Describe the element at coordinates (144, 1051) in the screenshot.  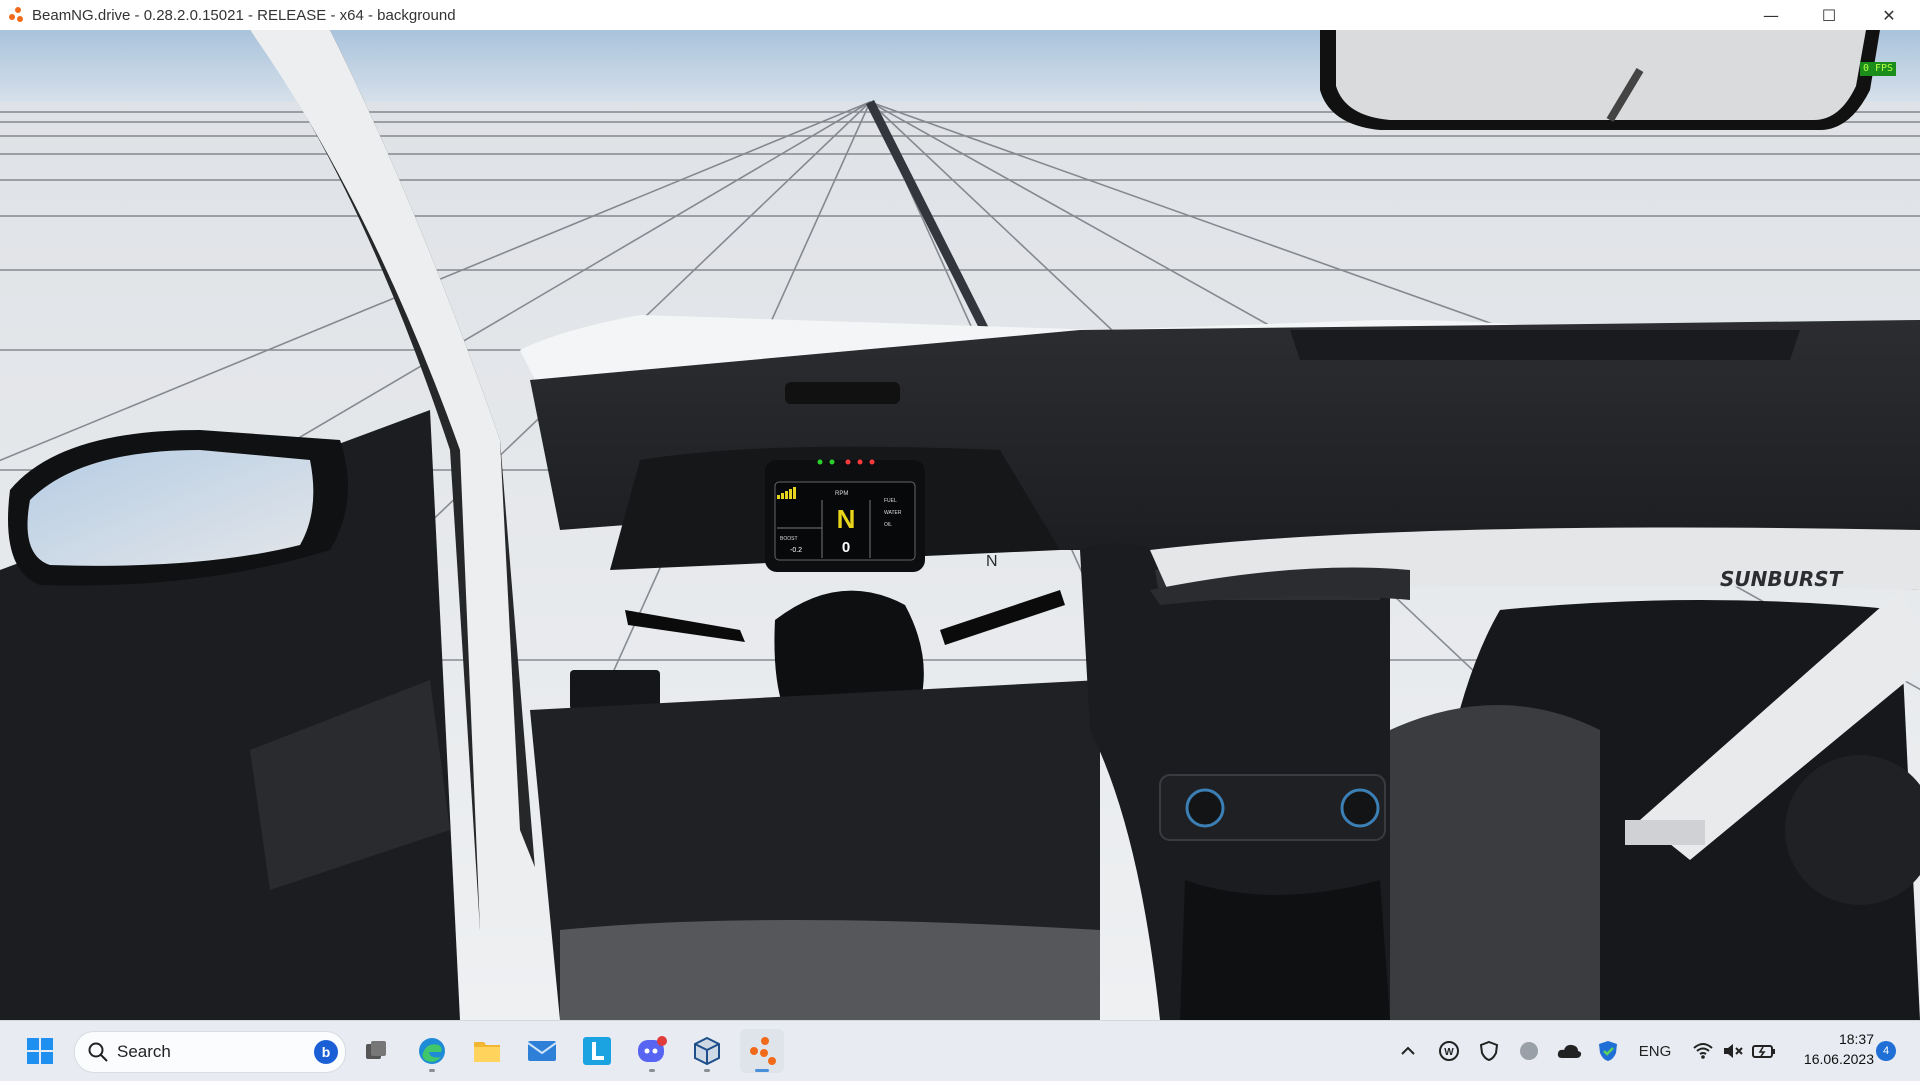
I see `search-placeholder: Search` at that location.